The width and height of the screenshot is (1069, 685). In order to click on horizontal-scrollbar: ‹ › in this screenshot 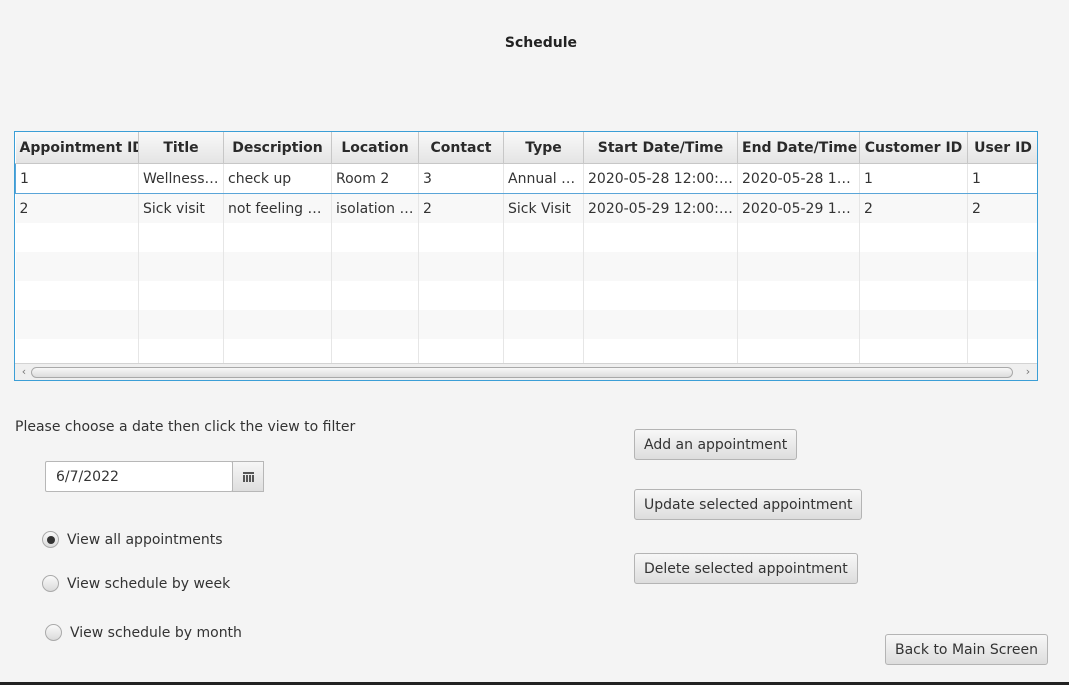, I will do `click(526, 371)`.